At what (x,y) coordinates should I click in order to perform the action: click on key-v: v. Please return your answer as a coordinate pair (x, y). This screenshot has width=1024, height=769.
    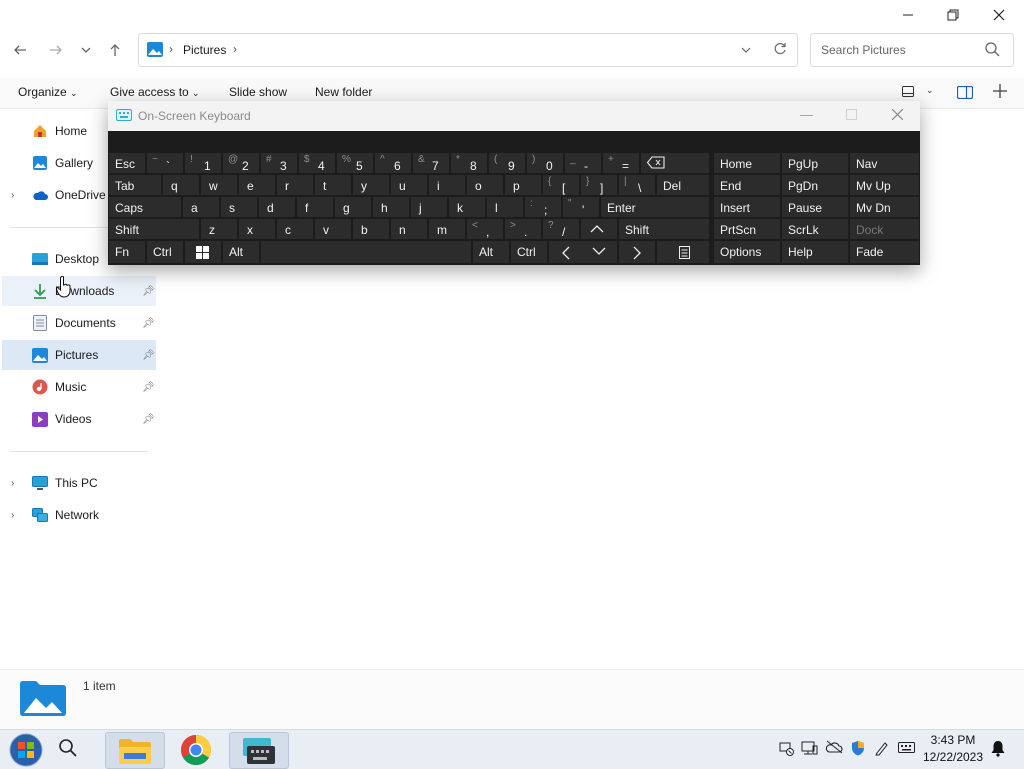
    Looking at the image, I should click on (333, 229).